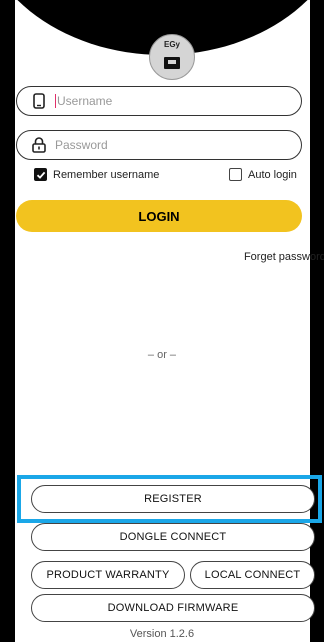 The height and width of the screenshot is (642, 324). Describe the element at coordinates (172, 63) in the screenshot. I see `logo-device-icon` at that location.